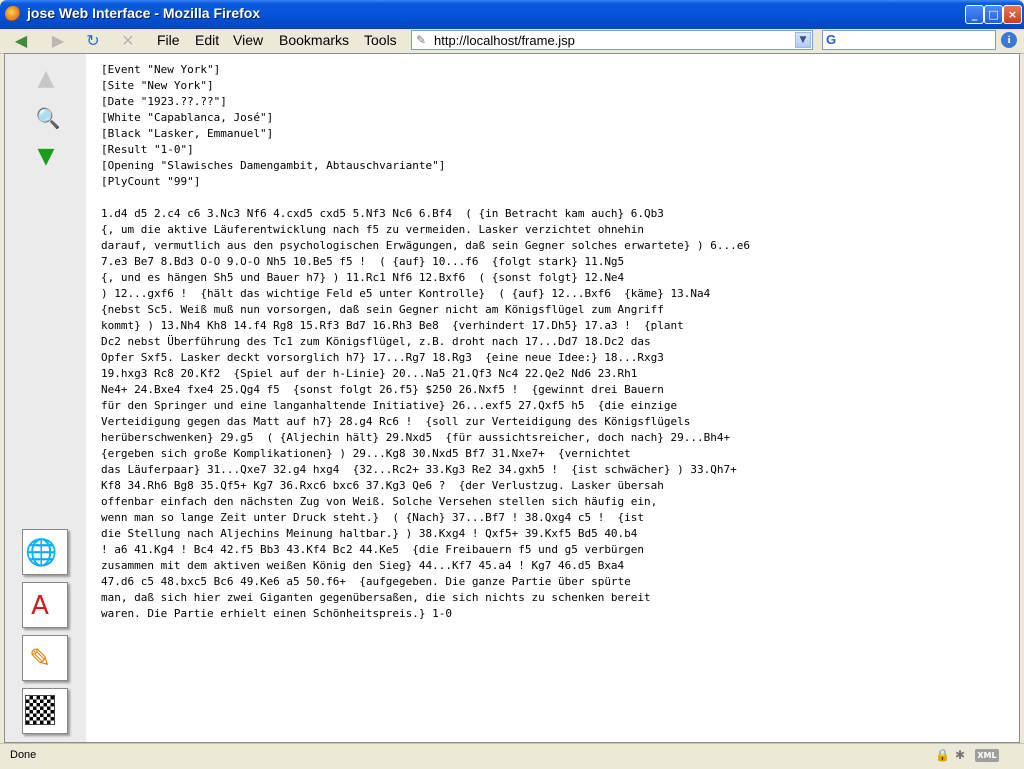  What do you see at coordinates (314, 40) in the screenshot?
I see `menu-bookmarks: Bookmarks` at bounding box center [314, 40].